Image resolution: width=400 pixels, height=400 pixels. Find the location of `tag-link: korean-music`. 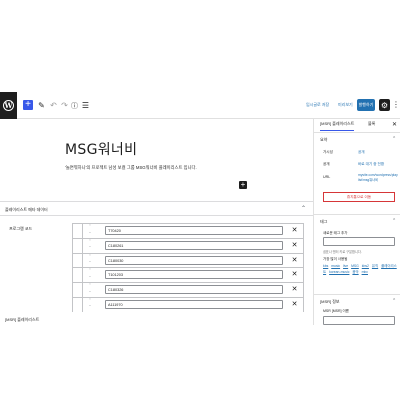

tag-link: korean-music is located at coordinates (339, 272).